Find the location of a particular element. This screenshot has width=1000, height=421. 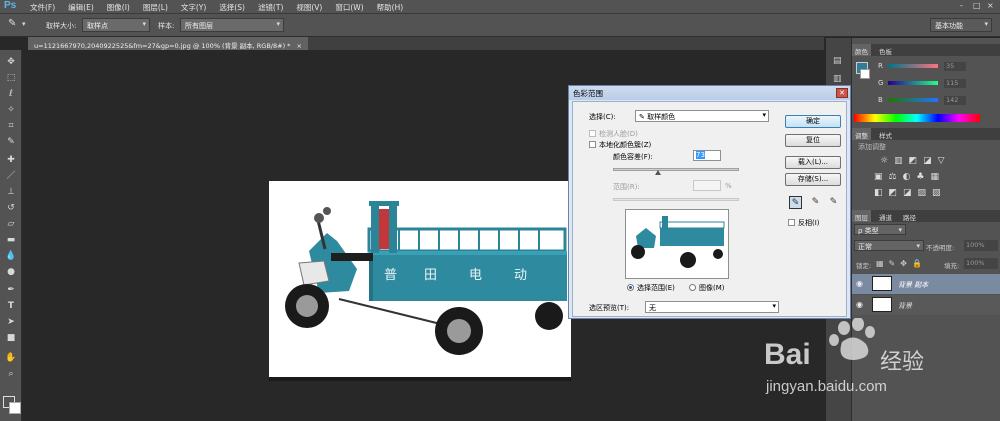

opacity-label: 不透明度: is located at coordinates (940, 248).